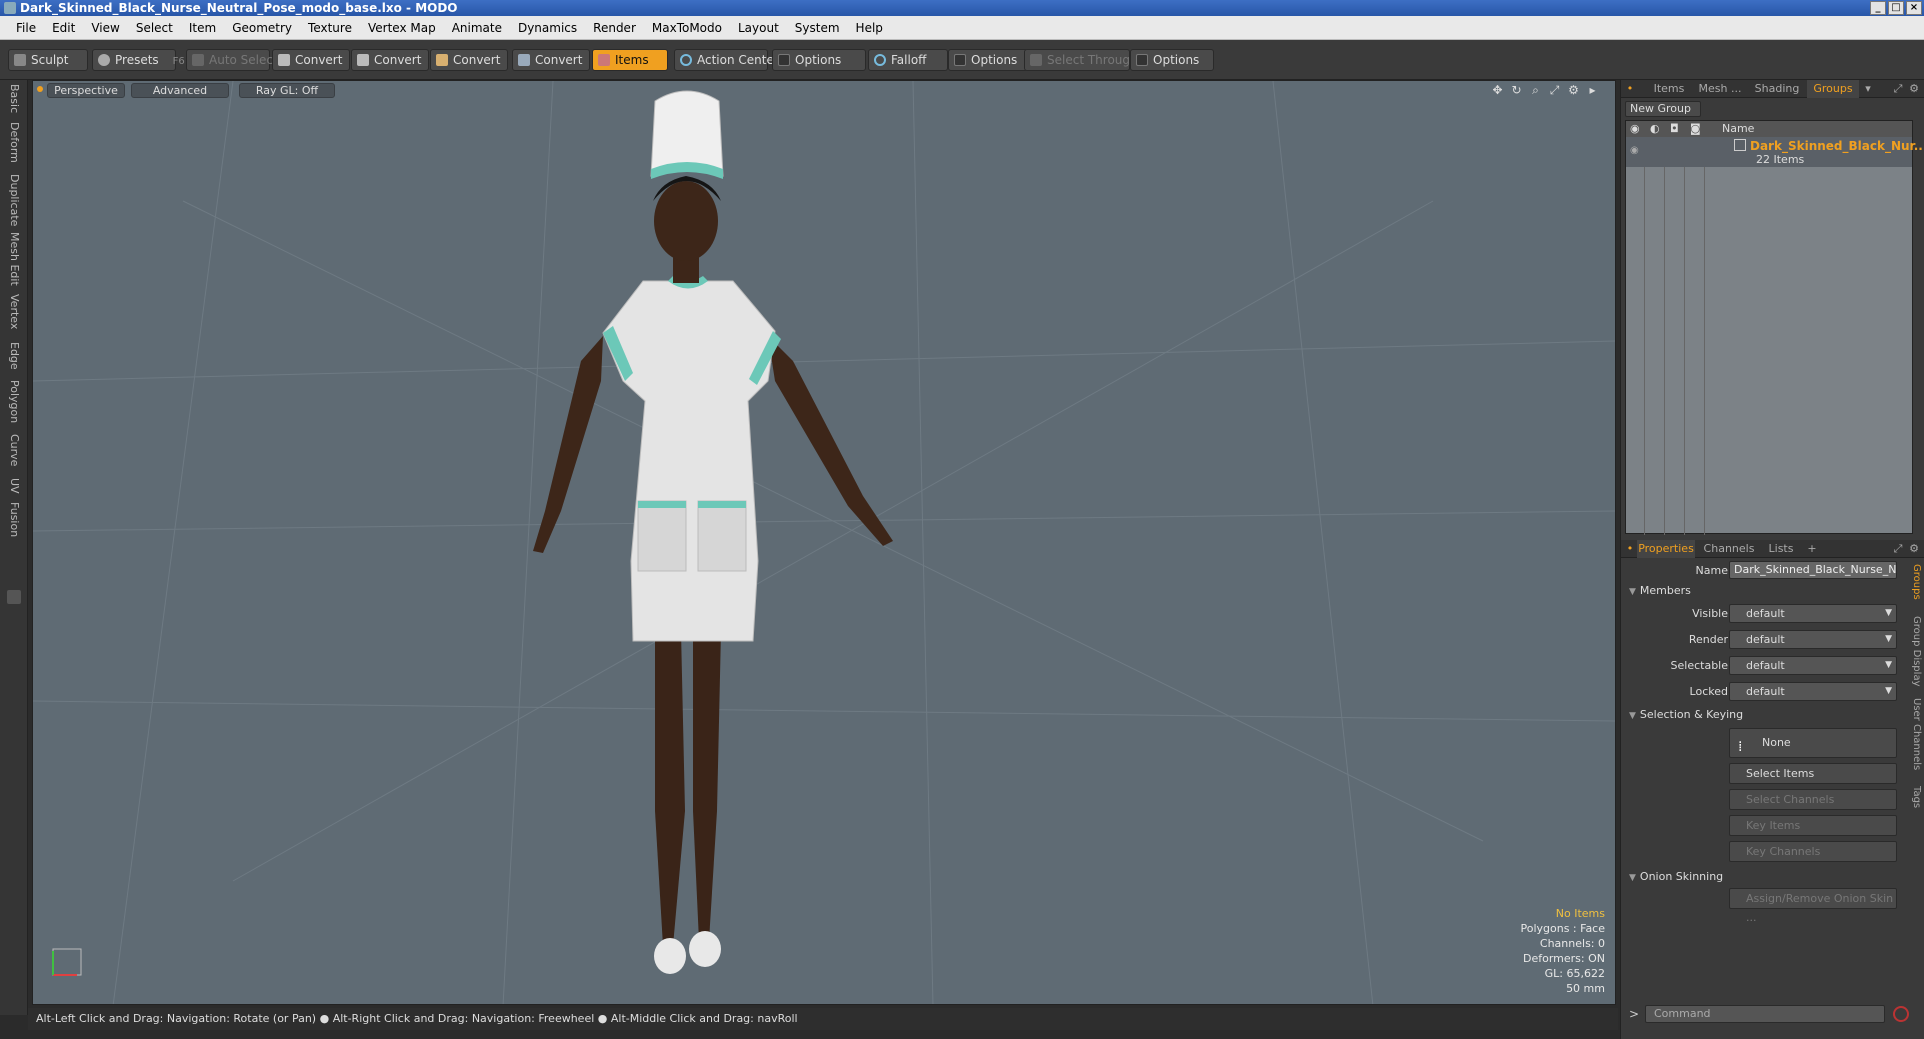  Describe the element at coordinates (363, 60) in the screenshot. I see `edge-cube-icon` at that location.